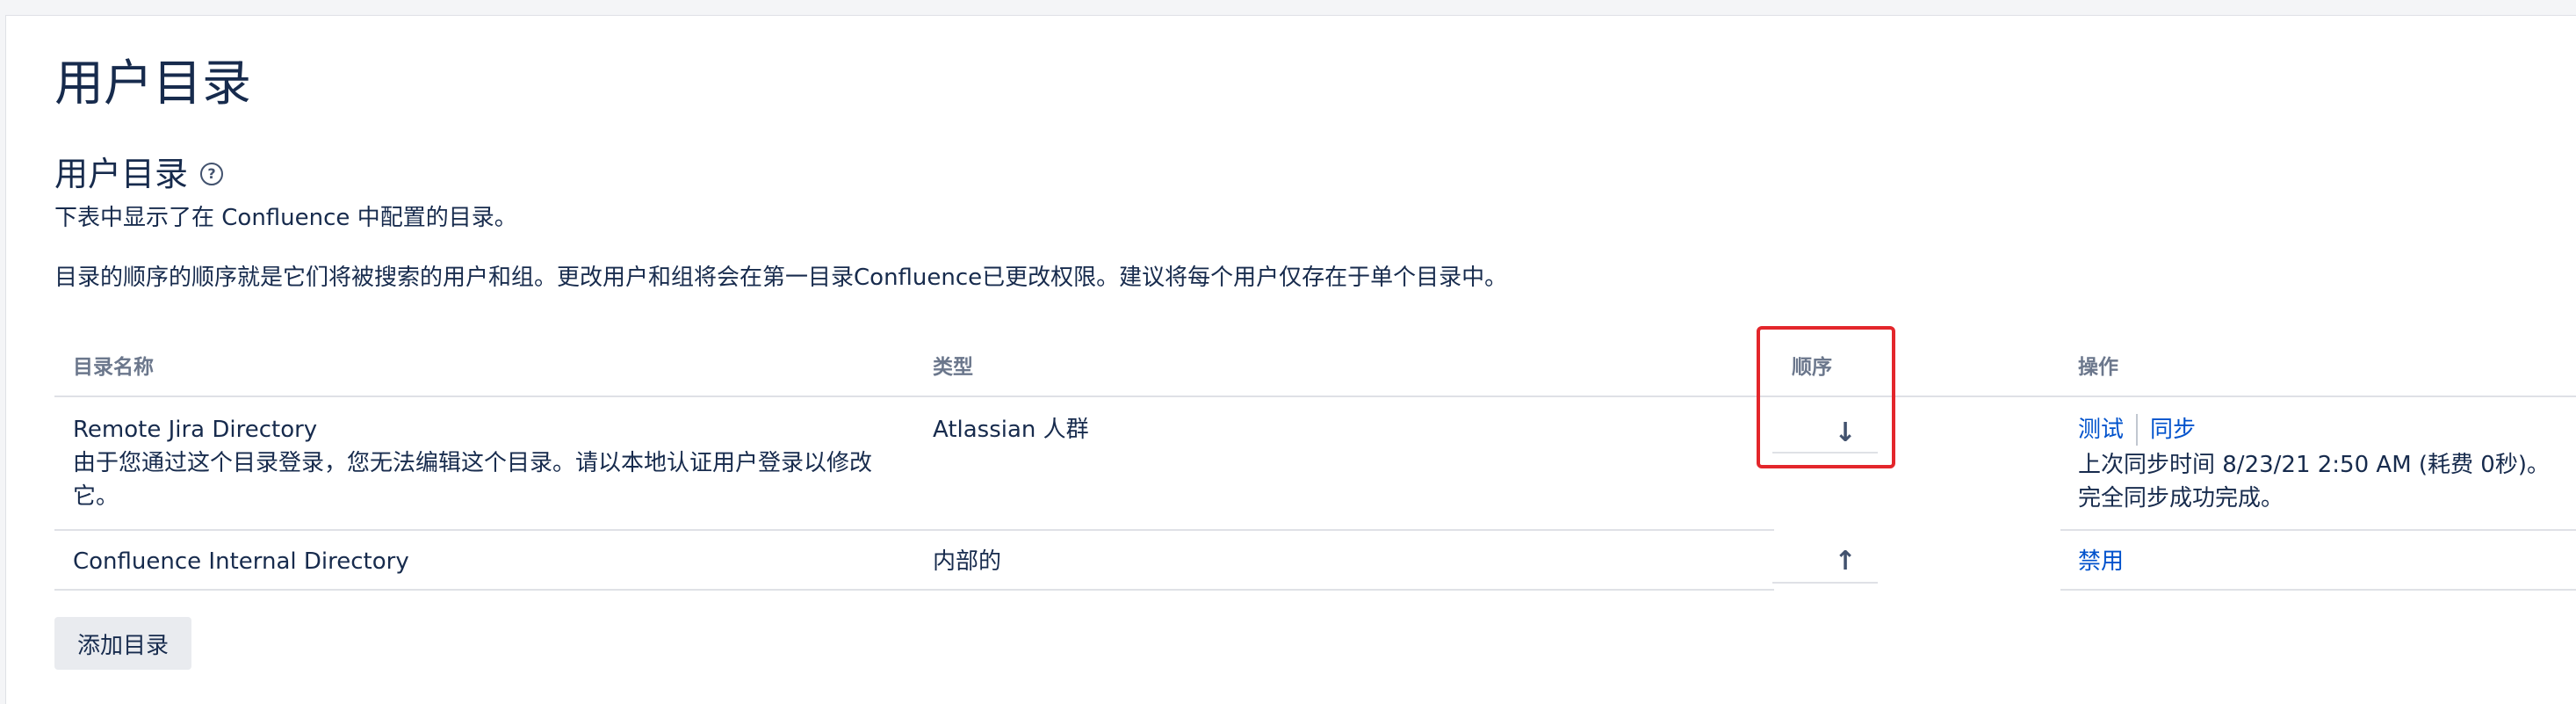 Image resolution: width=2576 pixels, height=704 pixels. I want to click on action-separator, so click(2137, 430).